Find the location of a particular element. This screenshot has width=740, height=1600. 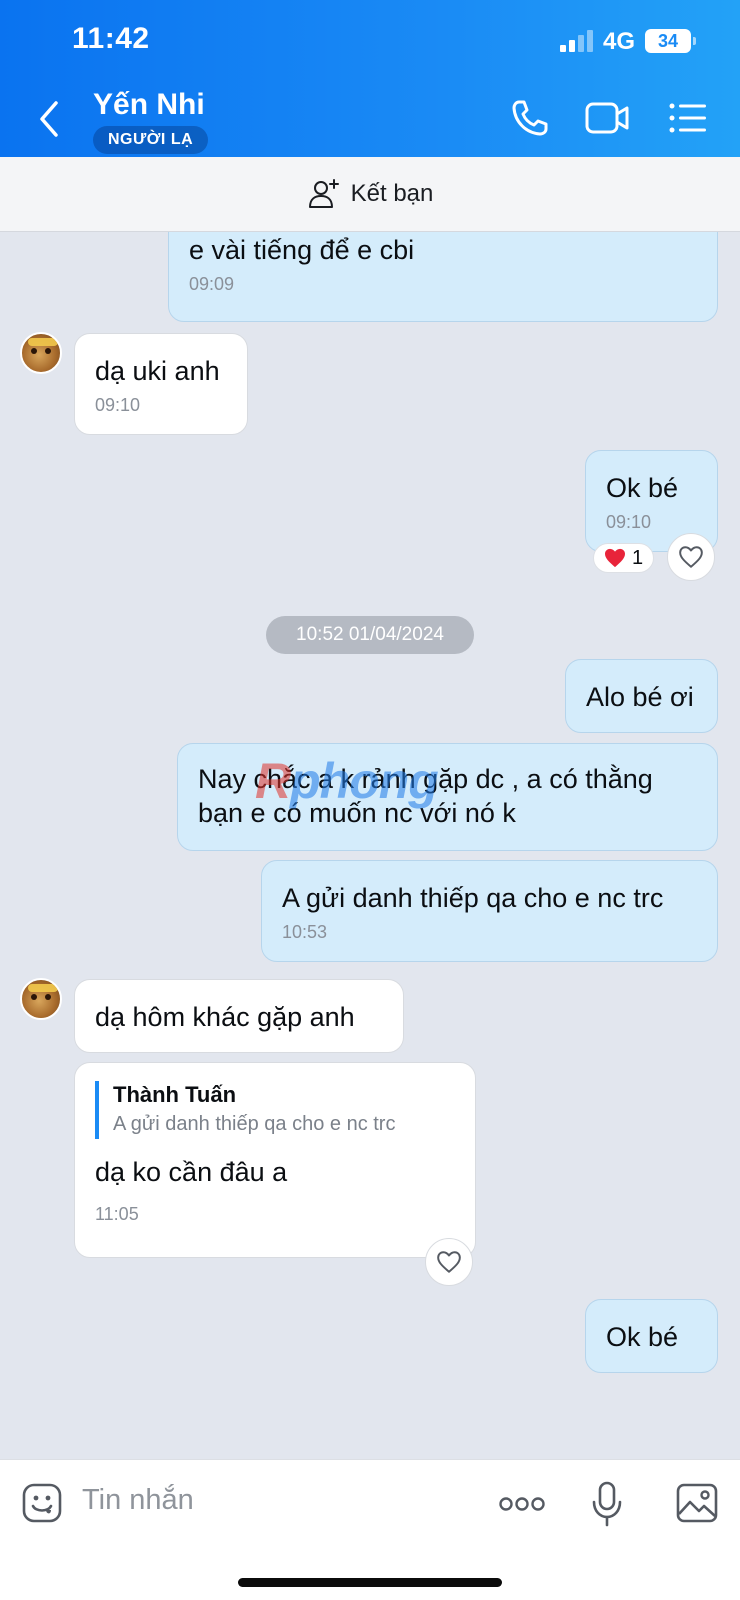

quoted-author: Thành Tuấn is located at coordinates (175, 1094).